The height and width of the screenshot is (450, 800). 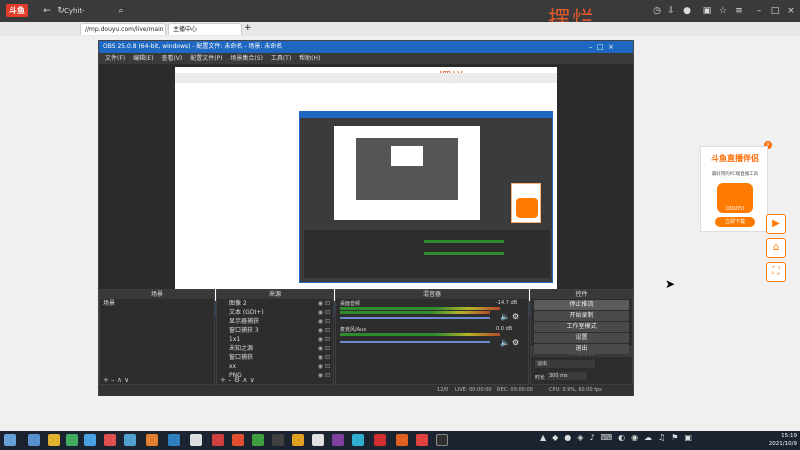 What do you see at coordinates (309, 58) in the screenshot?
I see `menu-help: 帮助(H)` at bounding box center [309, 58].